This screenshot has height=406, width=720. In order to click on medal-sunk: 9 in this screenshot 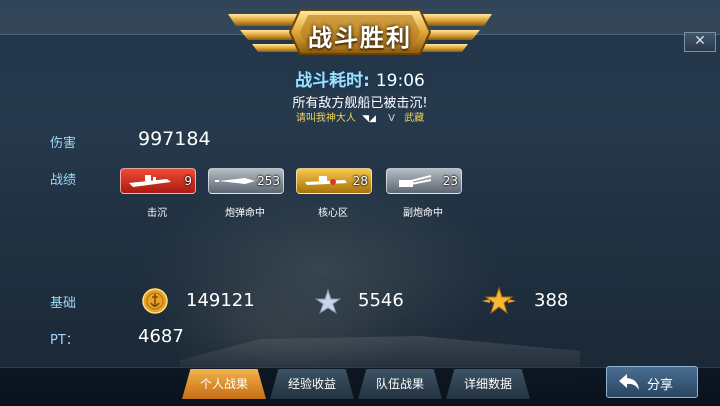, I will do `click(158, 181)`.